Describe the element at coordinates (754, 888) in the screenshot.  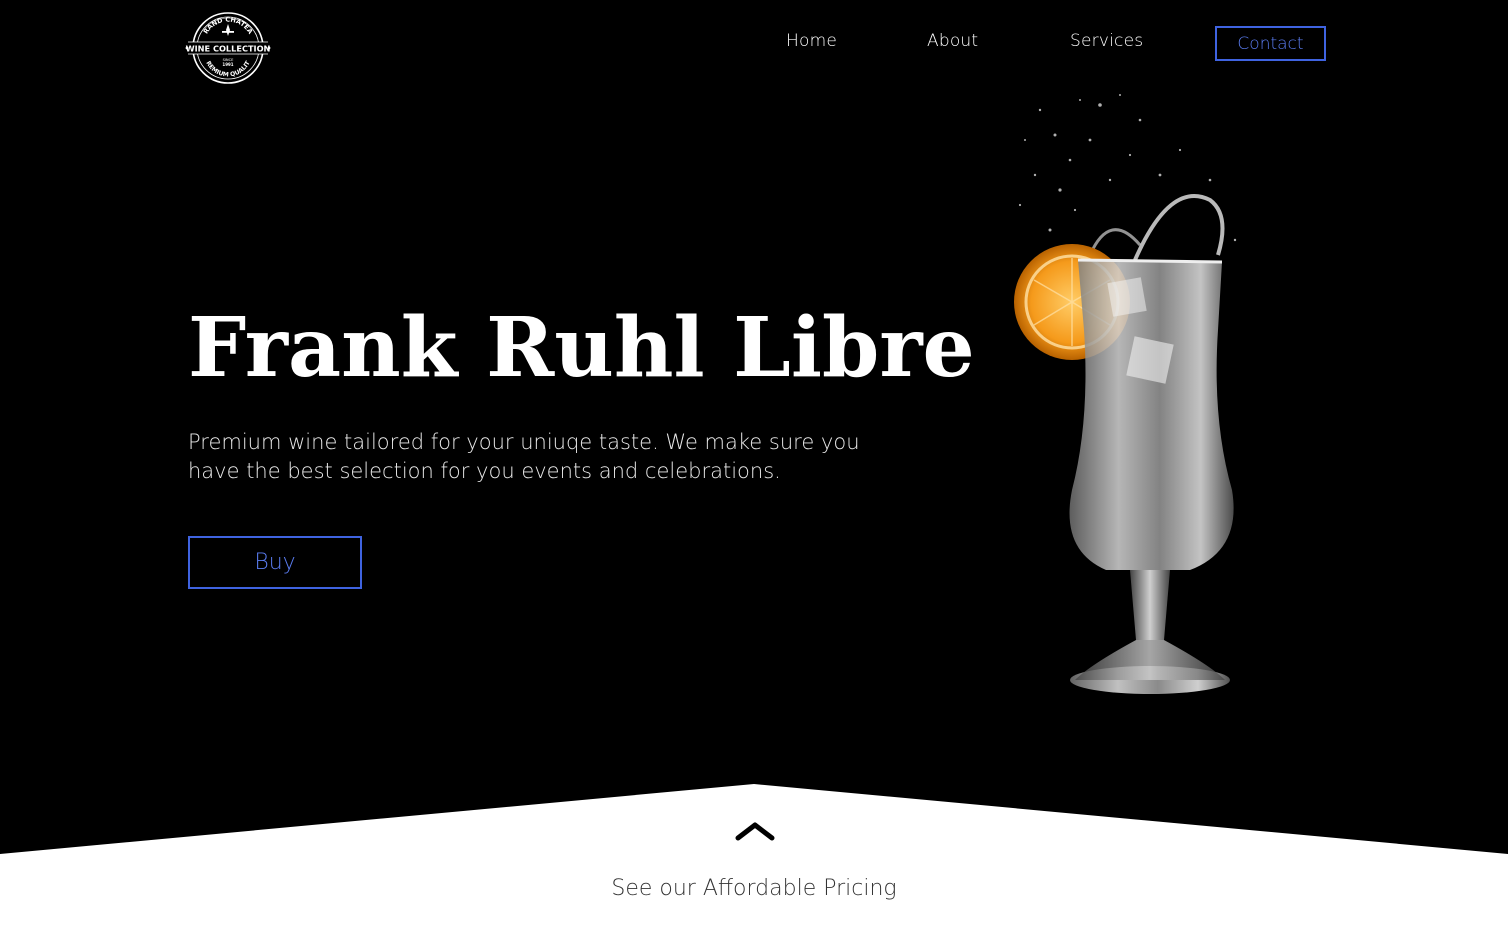
I see `pricing-link: See our Affordable Pricing` at that location.